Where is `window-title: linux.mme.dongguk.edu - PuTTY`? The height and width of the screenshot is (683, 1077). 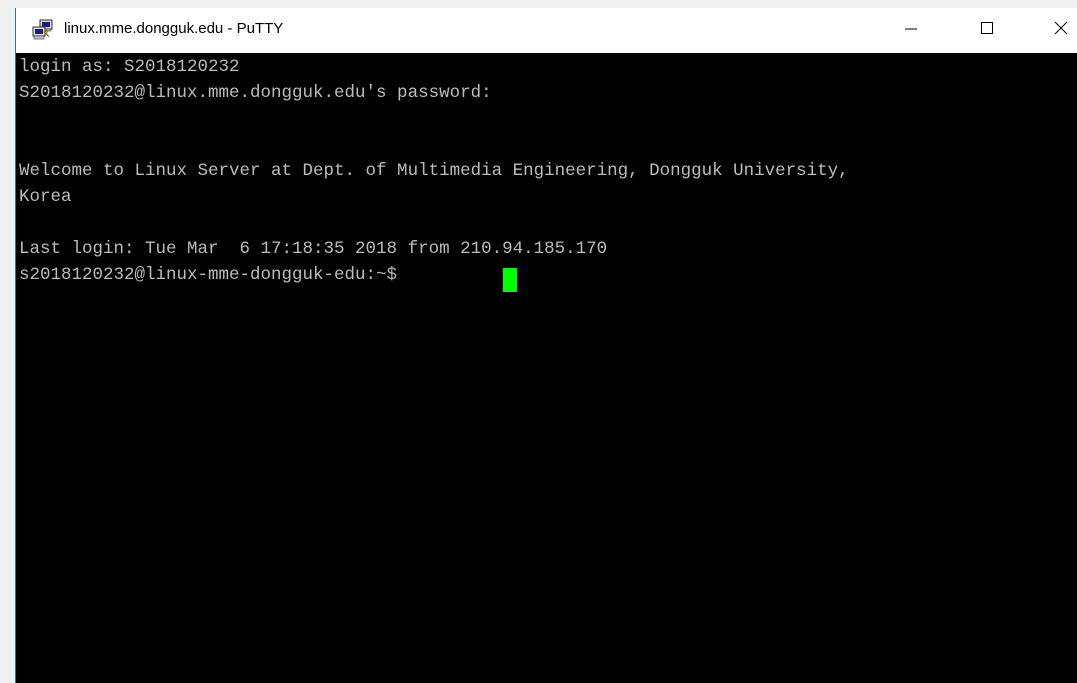 window-title: linux.mme.dongguk.edu - PuTTY is located at coordinates (174, 28).